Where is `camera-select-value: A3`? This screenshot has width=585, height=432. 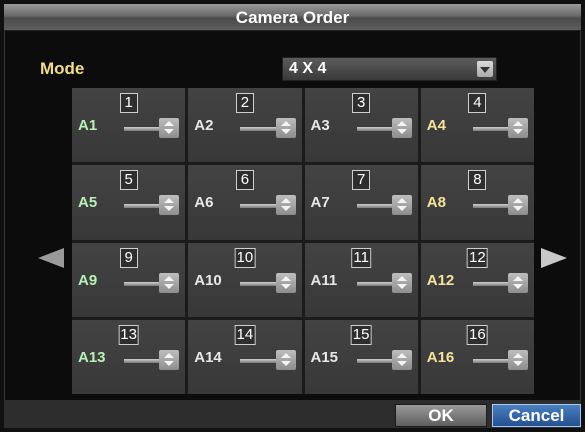 camera-select-value: A3 is located at coordinates (320, 125).